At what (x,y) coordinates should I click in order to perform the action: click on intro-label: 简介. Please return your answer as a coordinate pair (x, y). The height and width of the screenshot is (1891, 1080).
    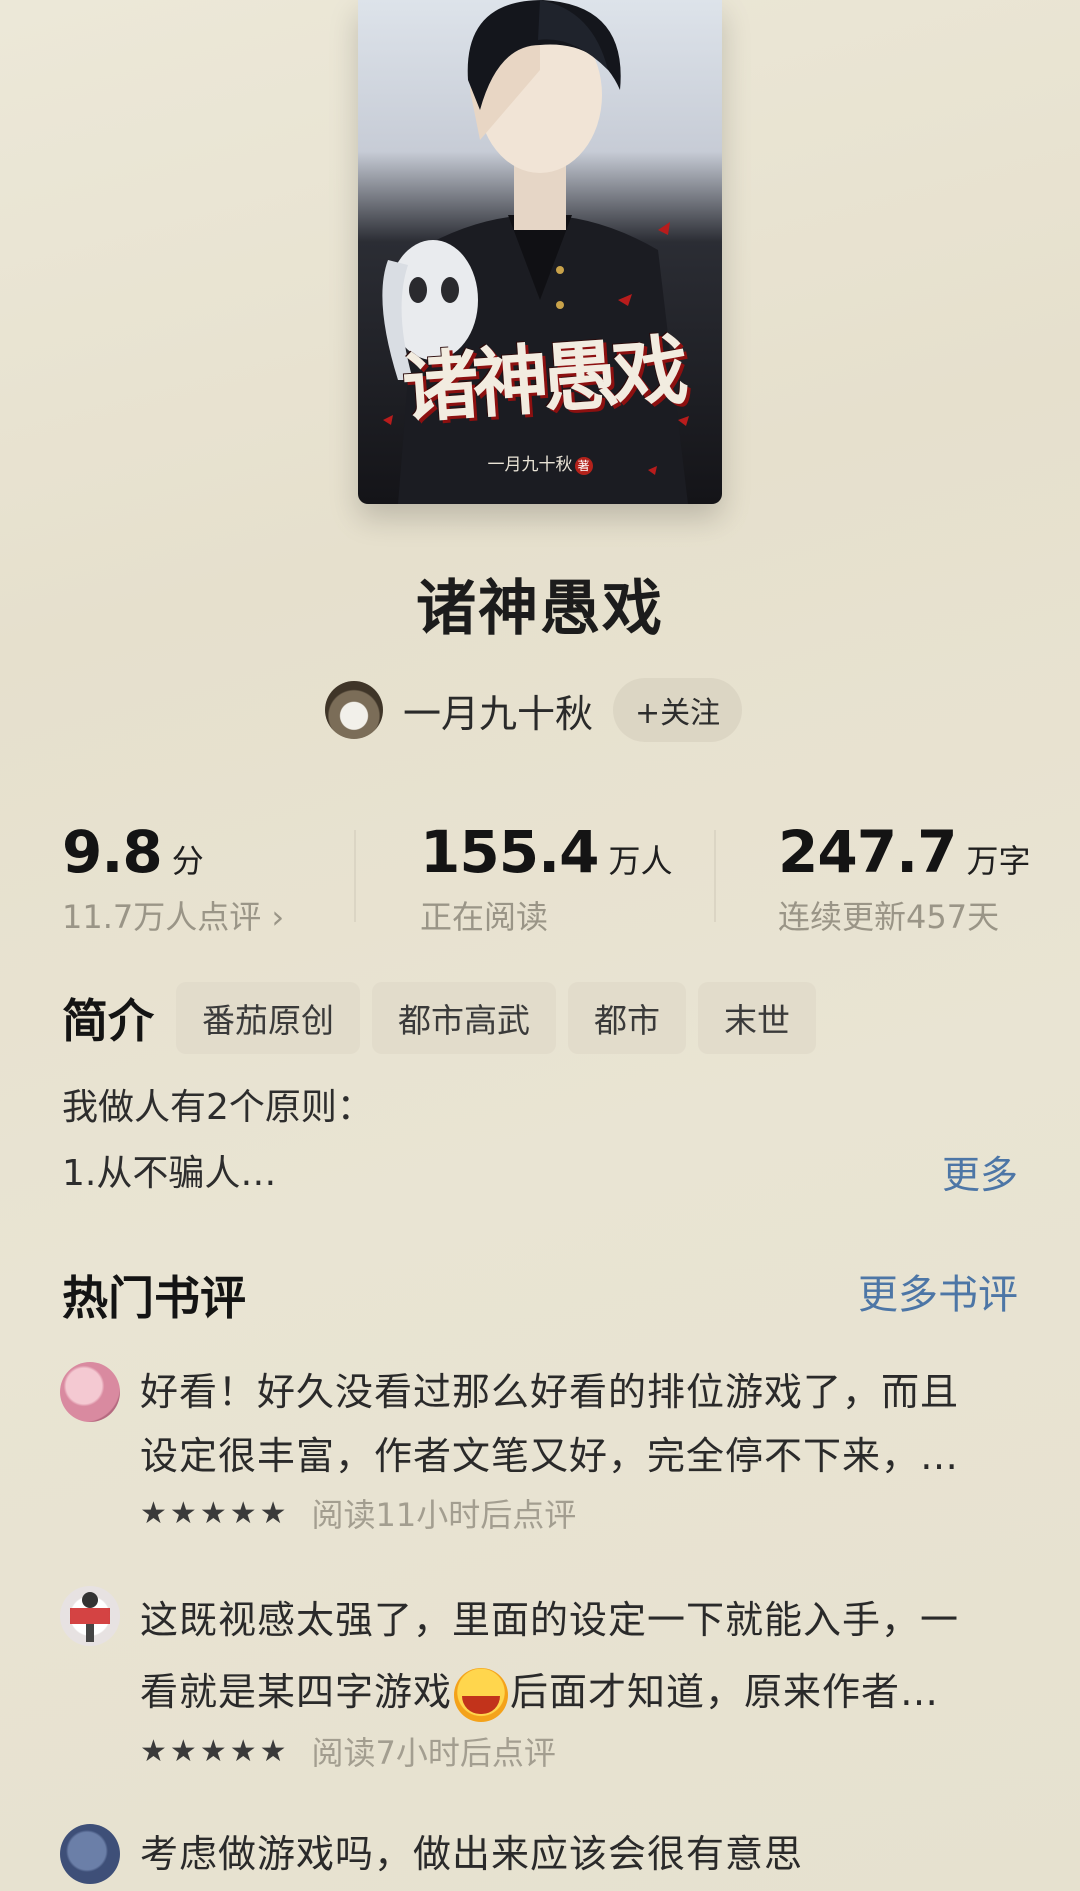
    Looking at the image, I should click on (108, 1021).